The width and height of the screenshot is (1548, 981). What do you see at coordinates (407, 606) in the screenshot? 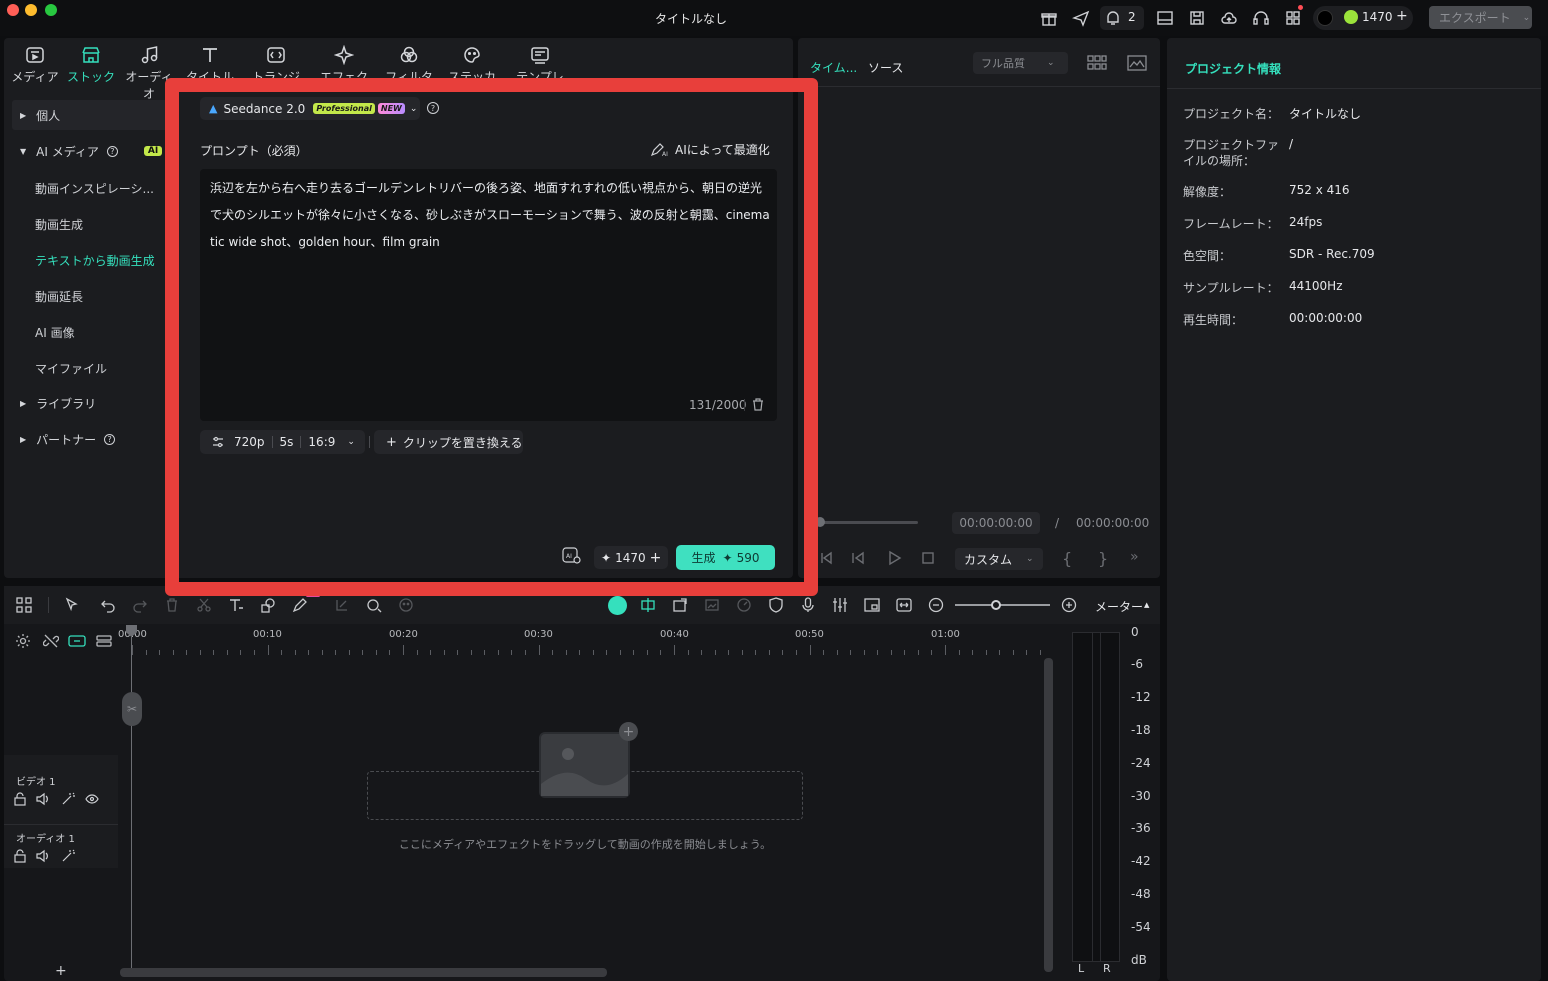
I see `face-ai-icon` at bounding box center [407, 606].